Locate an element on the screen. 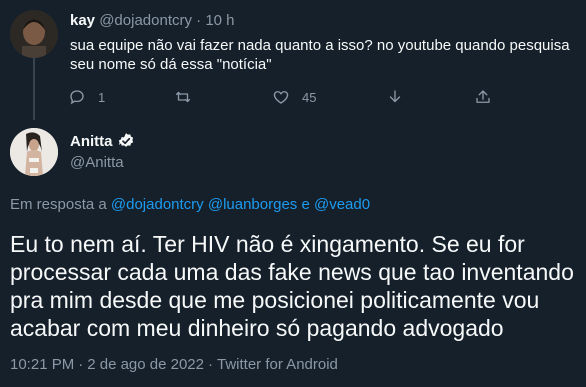 This screenshot has width=586, height=387. reply-author-handle: @dojadontcry is located at coordinates (145, 20).